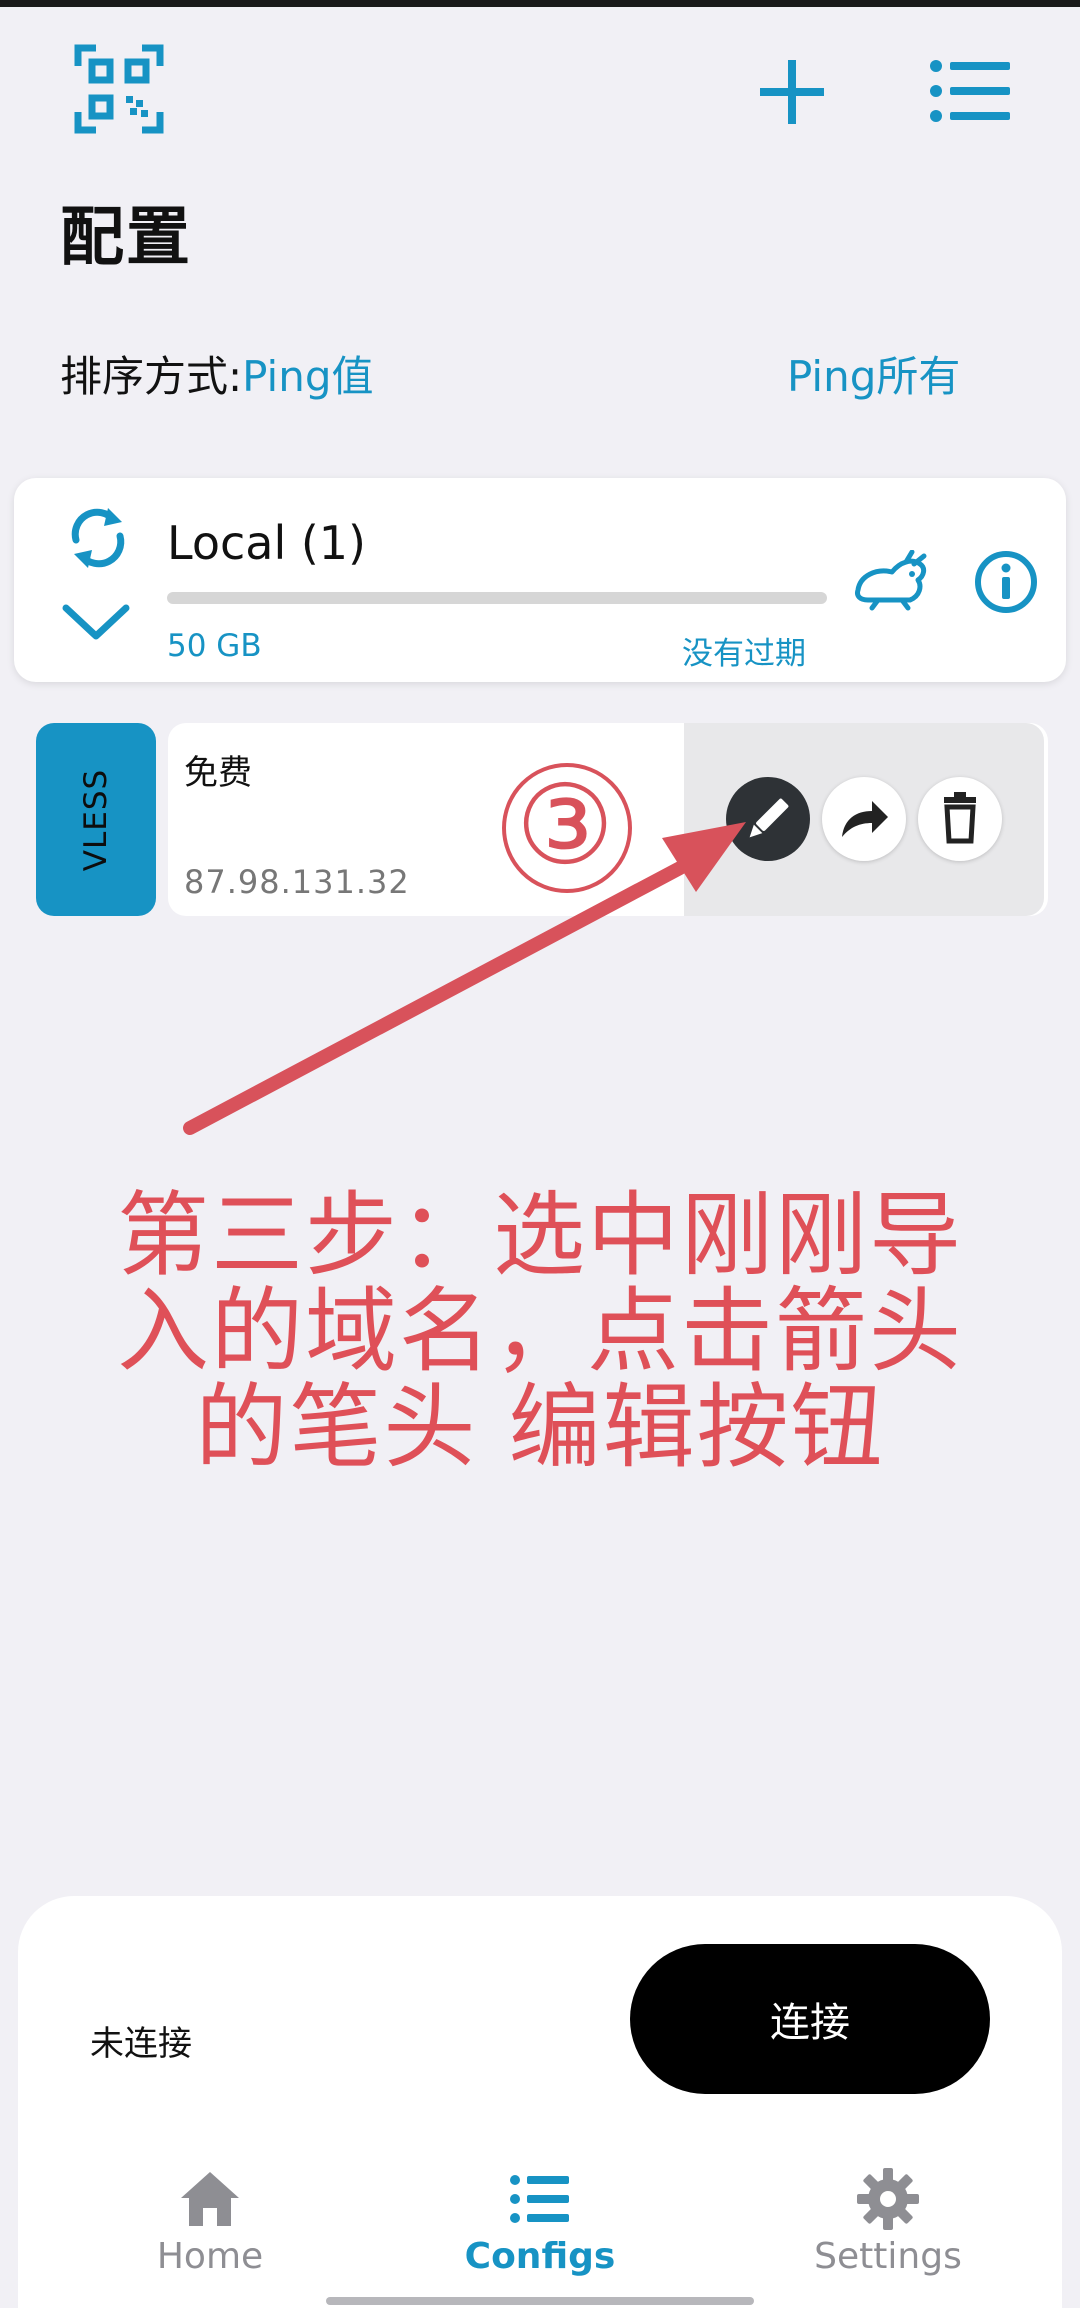 The image size is (1080, 2308). What do you see at coordinates (565, 825) in the screenshot?
I see `step-number: ③` at bounding box center [565, 825].